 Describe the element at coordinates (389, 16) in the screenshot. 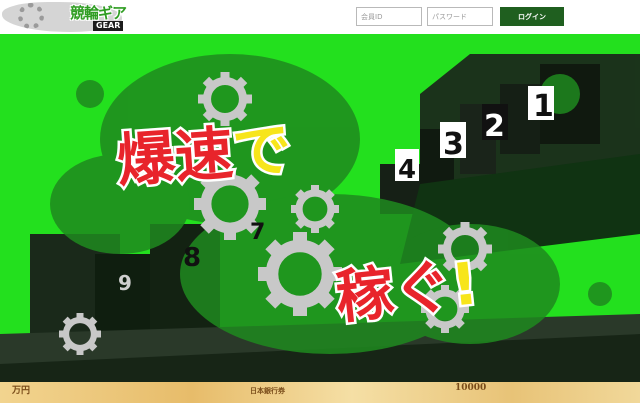

I see `member-id-input` at that location.